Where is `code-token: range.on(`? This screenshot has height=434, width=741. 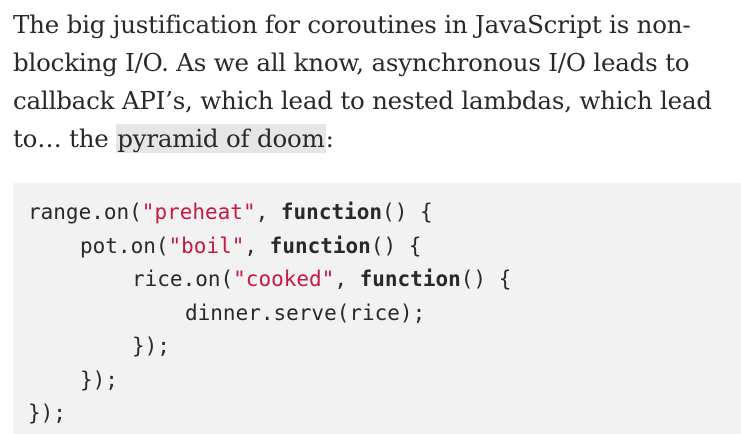 code-token: range.on( is located at coordinates (85, 212).